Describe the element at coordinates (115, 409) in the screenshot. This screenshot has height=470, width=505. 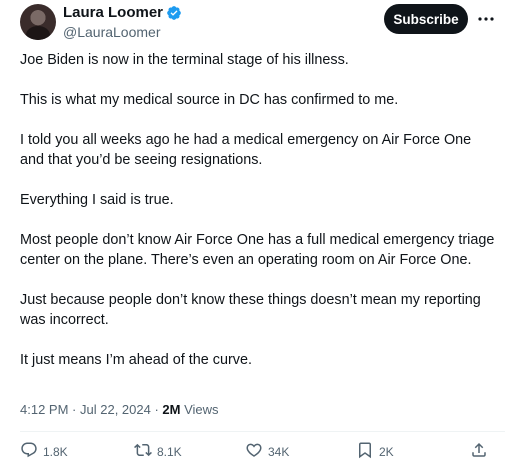
I see `post-date: Jul 22, 2024` at that location.